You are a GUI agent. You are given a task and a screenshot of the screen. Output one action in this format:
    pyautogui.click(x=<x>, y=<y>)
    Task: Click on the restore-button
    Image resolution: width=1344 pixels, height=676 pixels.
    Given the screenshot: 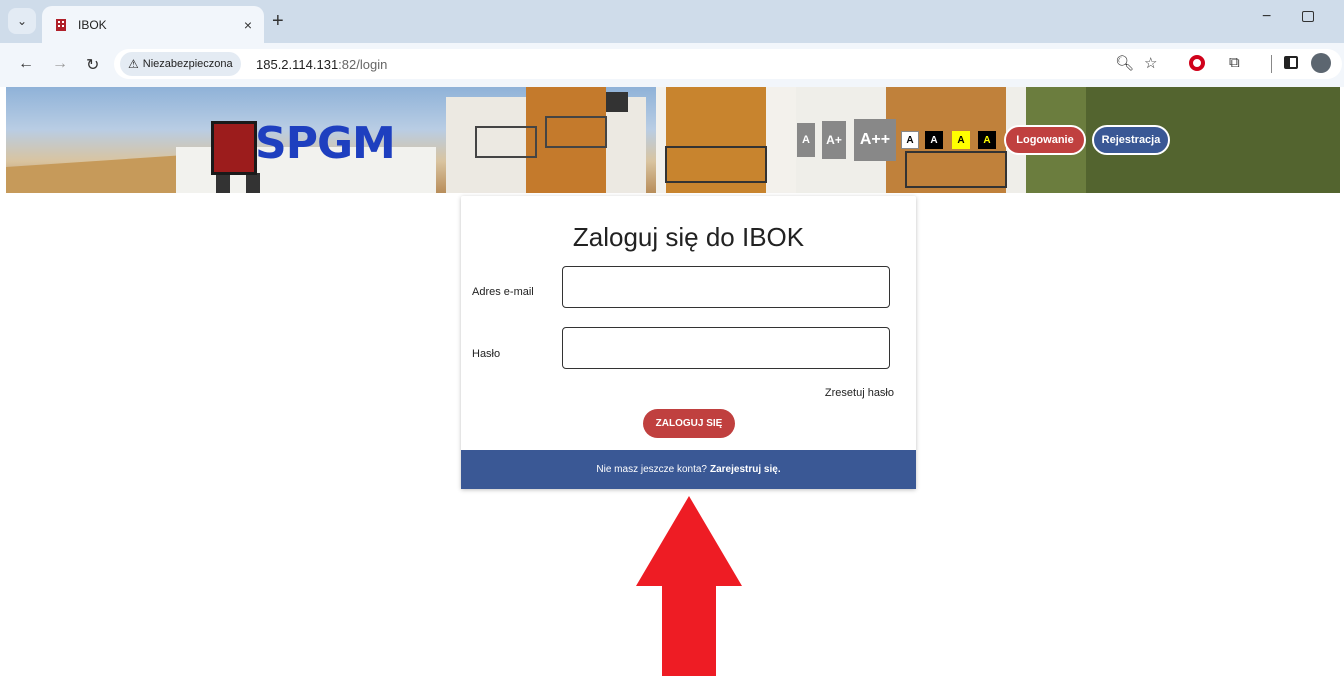 What is the action you would take?
    pyautogui.click(x=1308, y=16)
    